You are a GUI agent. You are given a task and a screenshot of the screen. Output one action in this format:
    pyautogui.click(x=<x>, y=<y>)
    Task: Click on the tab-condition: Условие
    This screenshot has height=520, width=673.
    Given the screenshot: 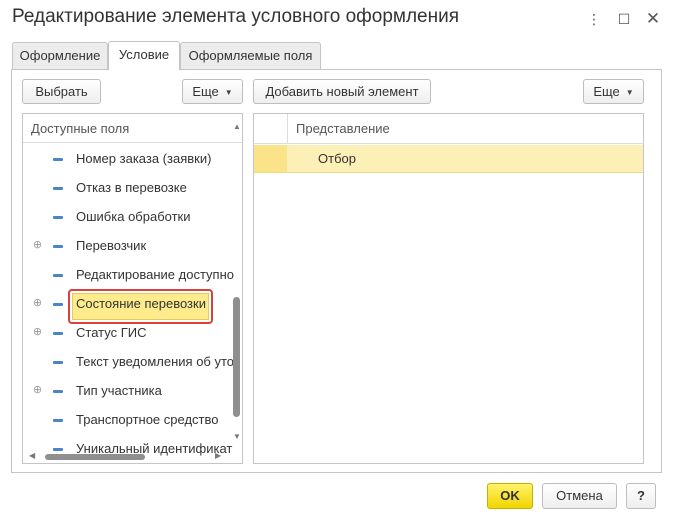 What is the action you would take?
    pyautogui.click(x=144, y=55)
    